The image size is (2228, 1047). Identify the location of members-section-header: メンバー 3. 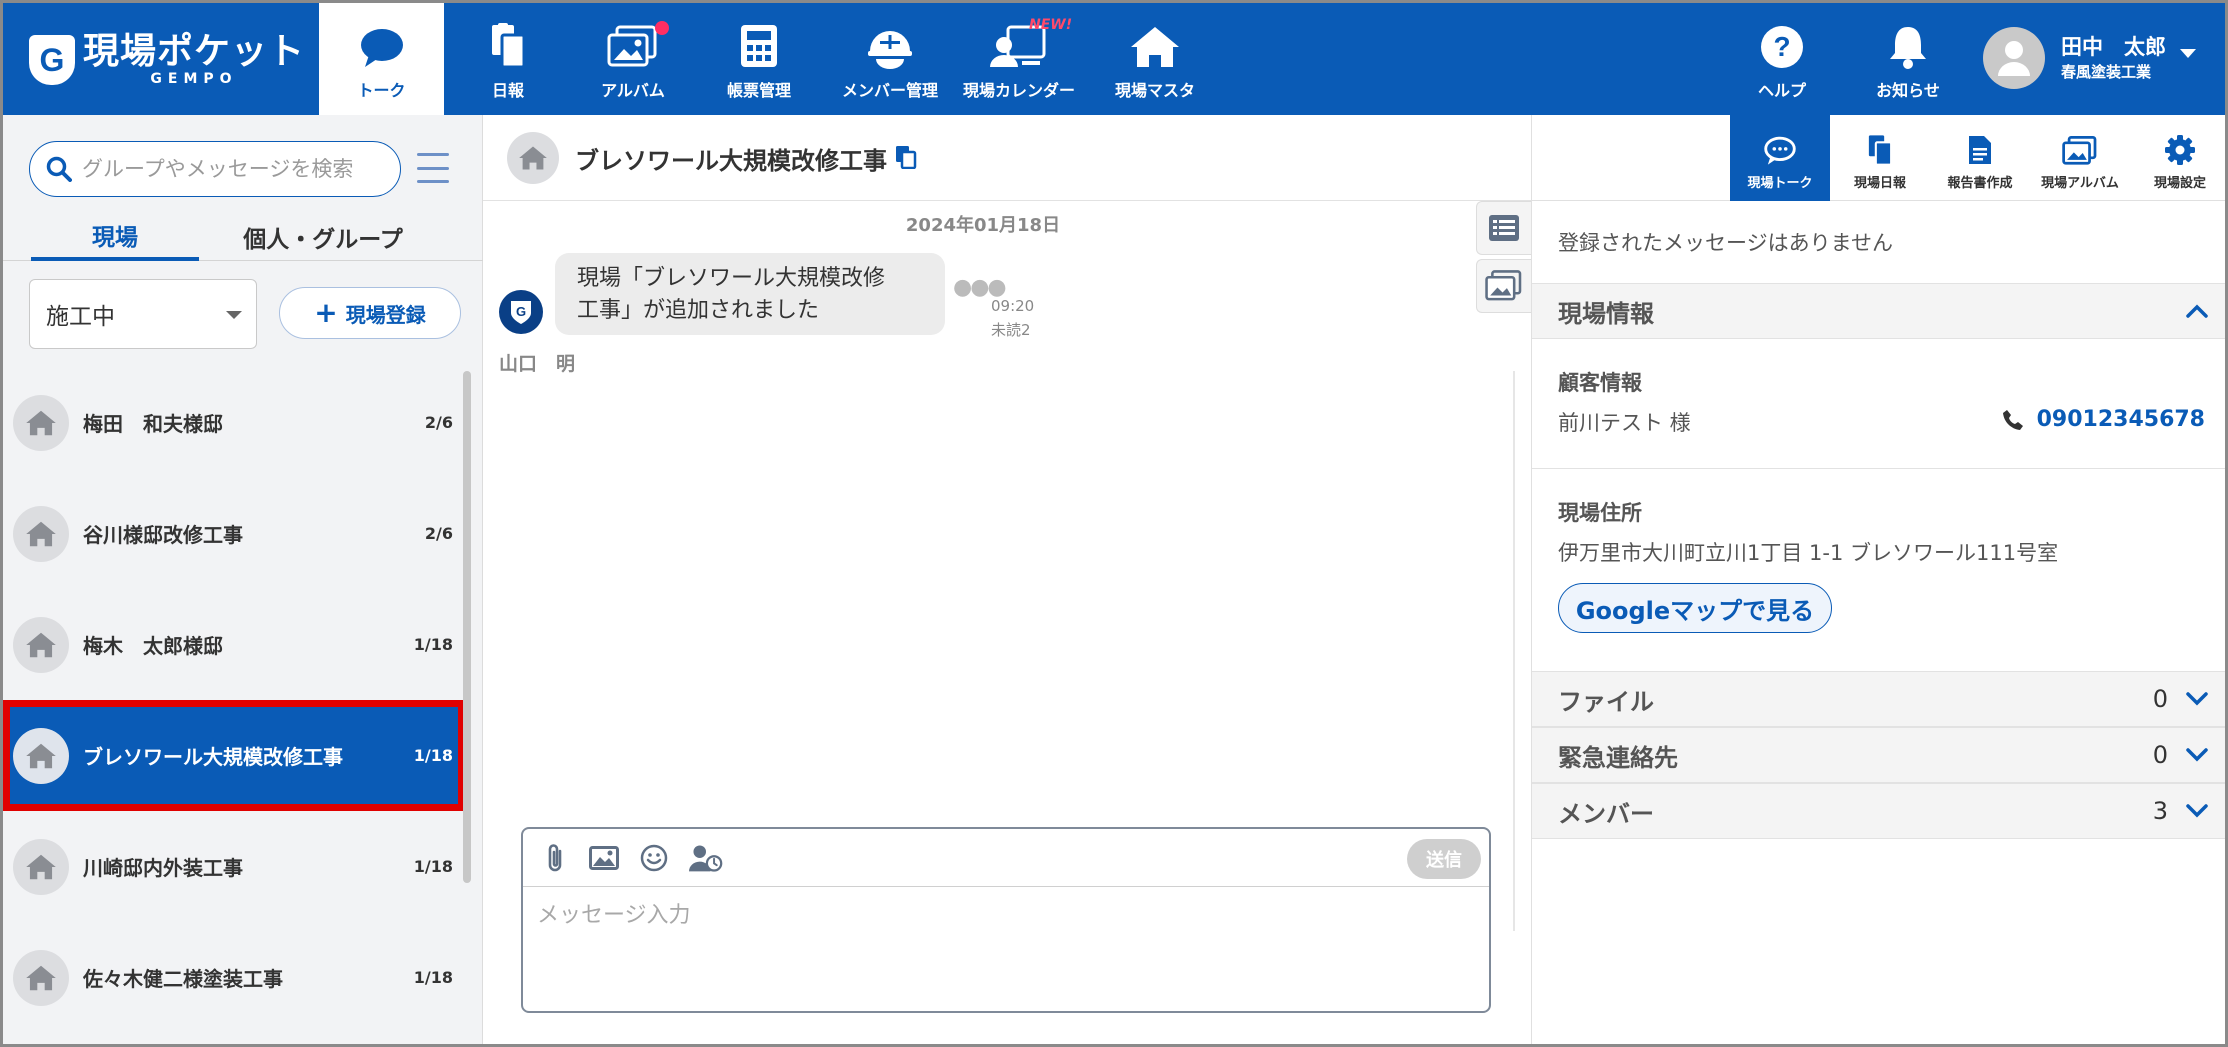
(1878, 811).